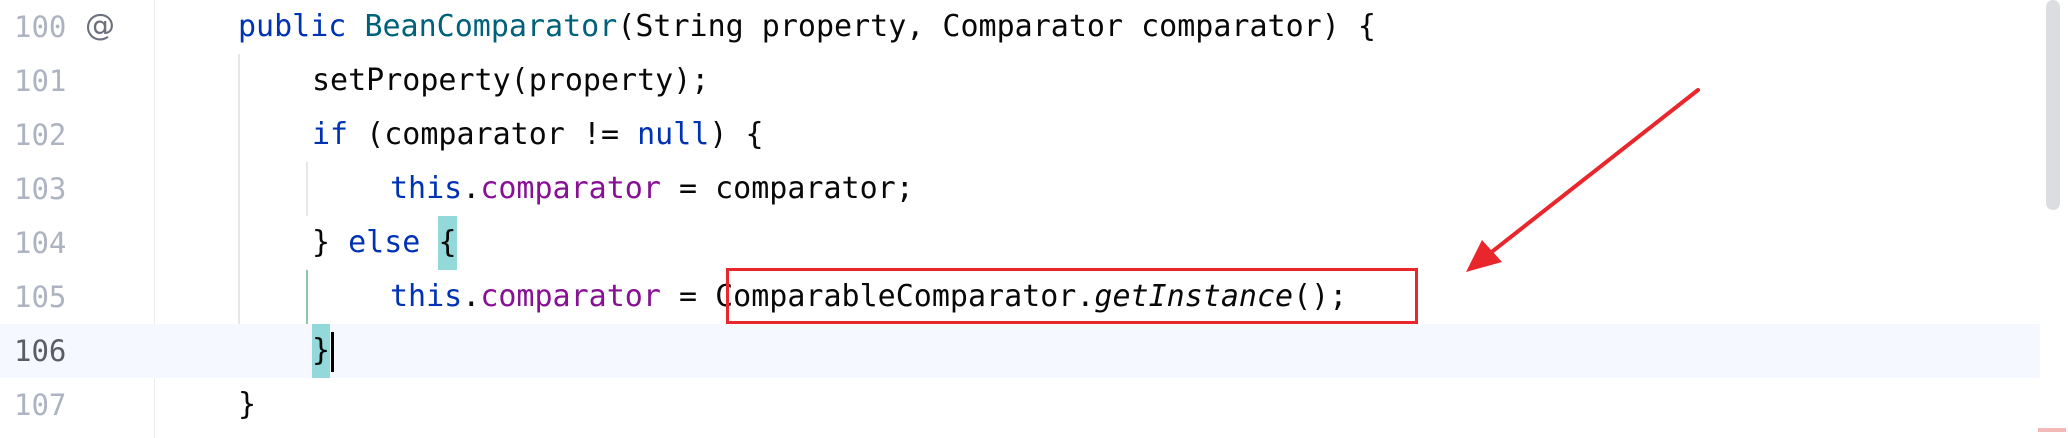 The width and height of the screenshot is (2068, 438). Describe the element at coordinates (40, 135) in the screenshot. I see `line-number: 102` at that location.